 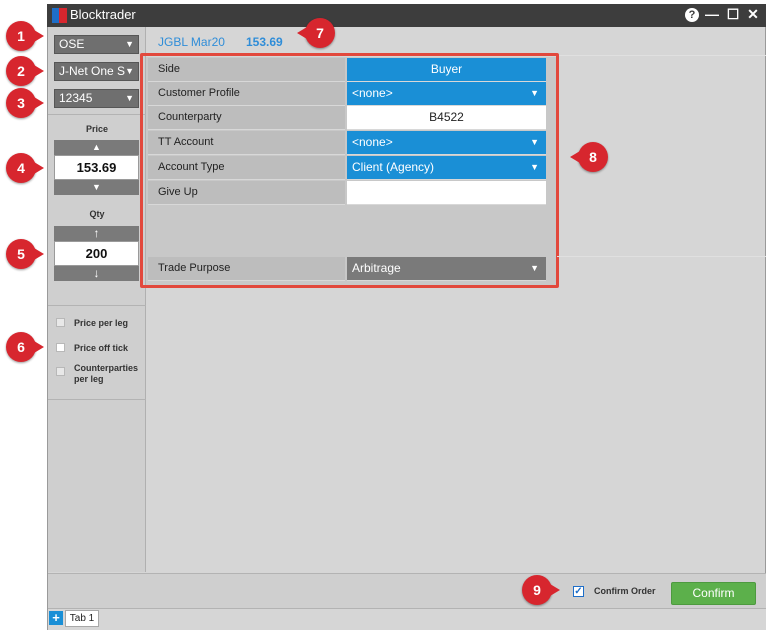 I want to click on instrument-name: JGBL Mar20, so click(x=191, y=42).